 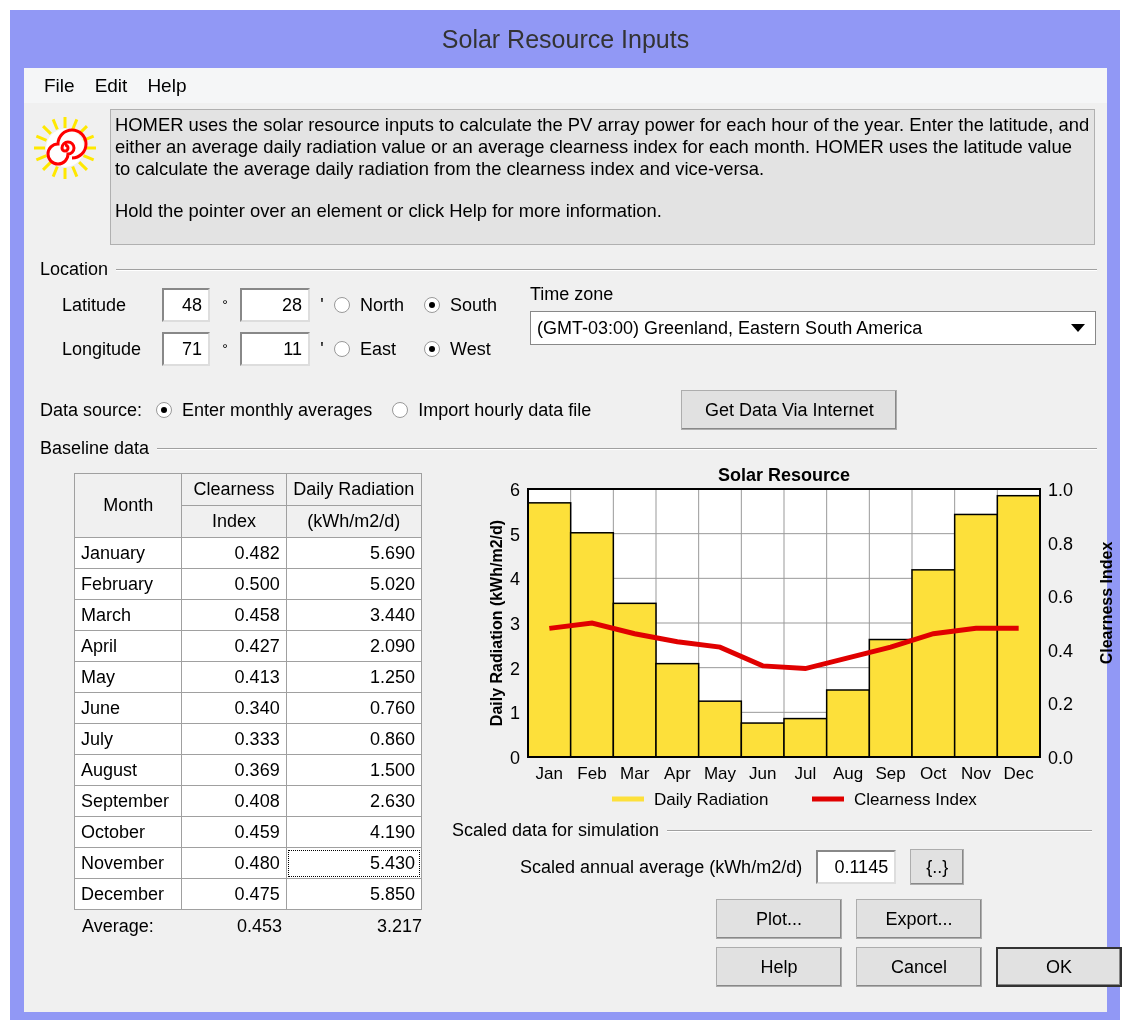 What do you see at coordinates (128, 505) in the screenshot?
I see `column-header: Month` at bounding box center [128, 505].